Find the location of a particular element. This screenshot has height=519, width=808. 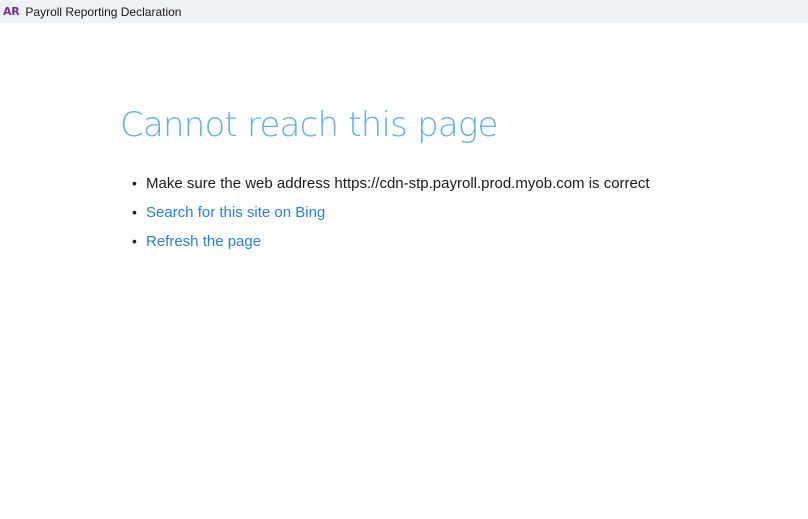

refresh-page-link: Refresh the page is located at coordinates (203, 241).